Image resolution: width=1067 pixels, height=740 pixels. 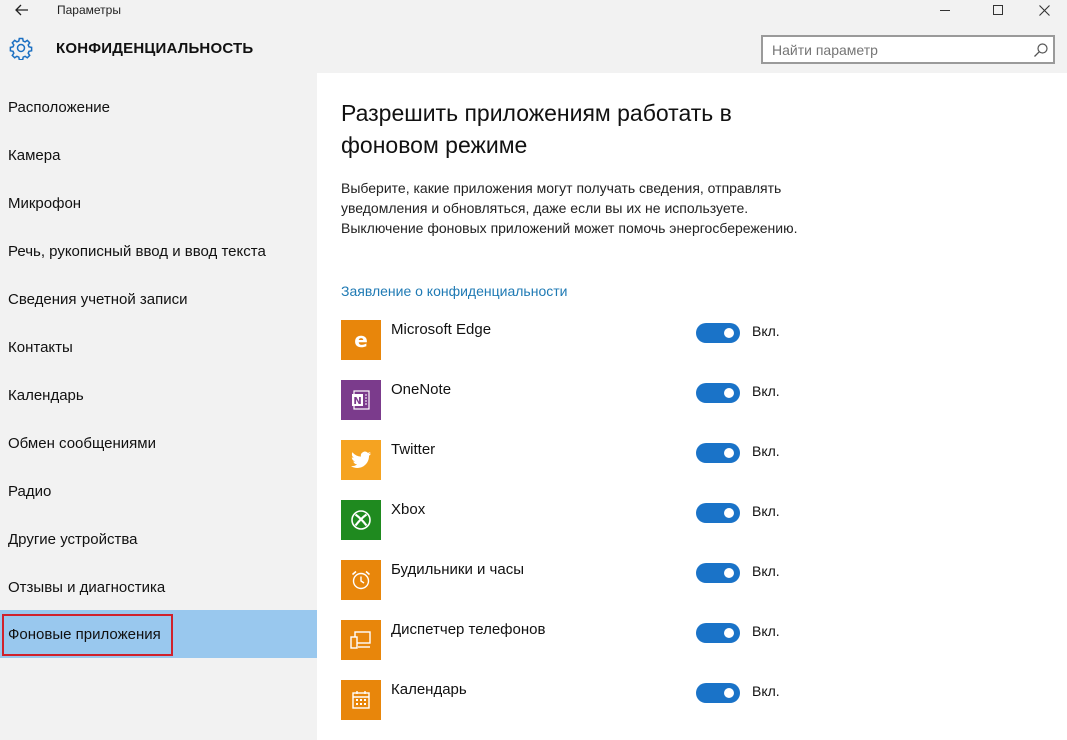 I want to click on alarm-clock-icon, so click(x=361, y=580).